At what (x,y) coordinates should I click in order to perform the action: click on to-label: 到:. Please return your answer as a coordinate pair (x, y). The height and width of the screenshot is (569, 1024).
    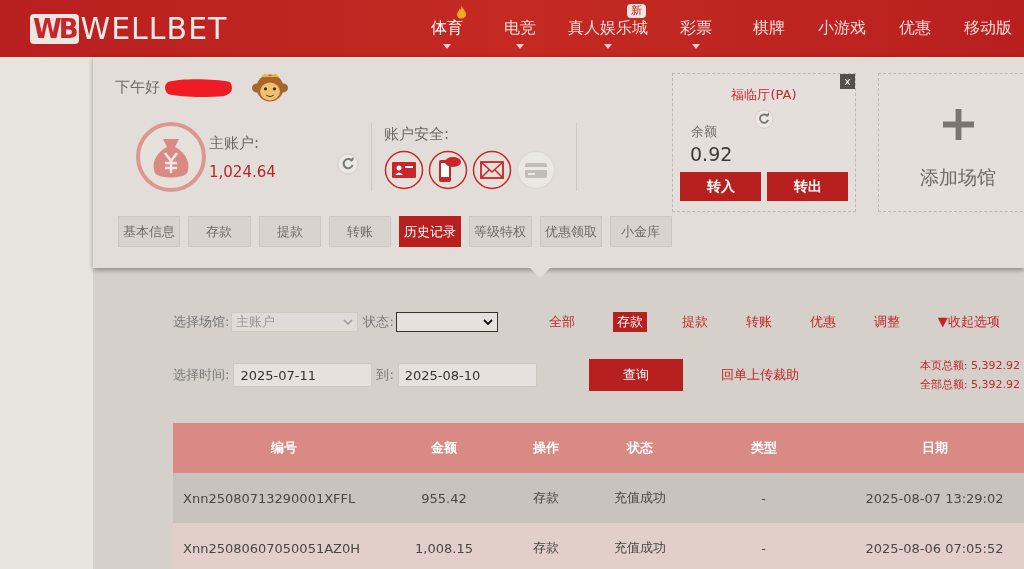
    Looking at the image, I should click on (385, 375).